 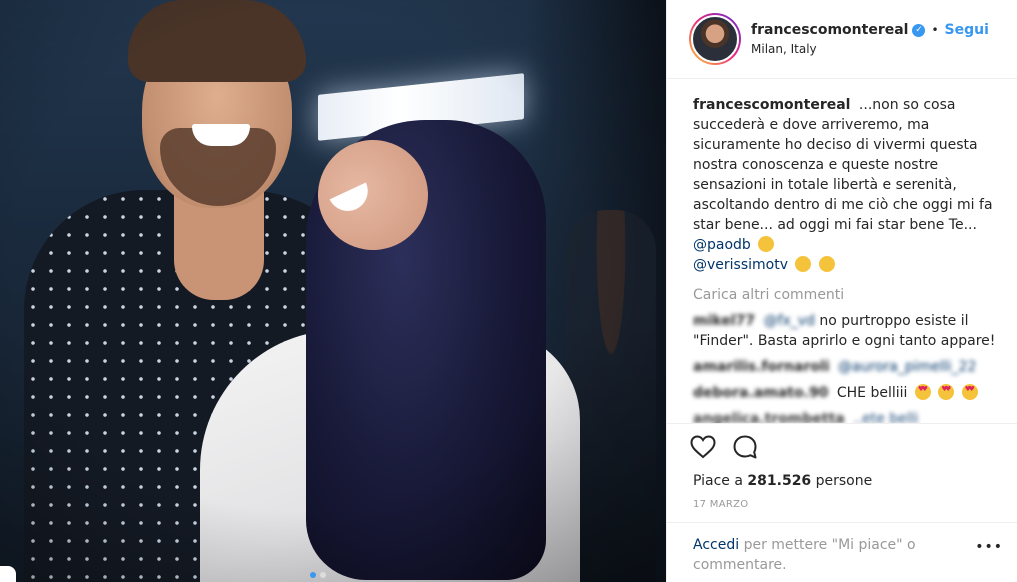 I want to click on comment-icon, so click(x=745, y=446).